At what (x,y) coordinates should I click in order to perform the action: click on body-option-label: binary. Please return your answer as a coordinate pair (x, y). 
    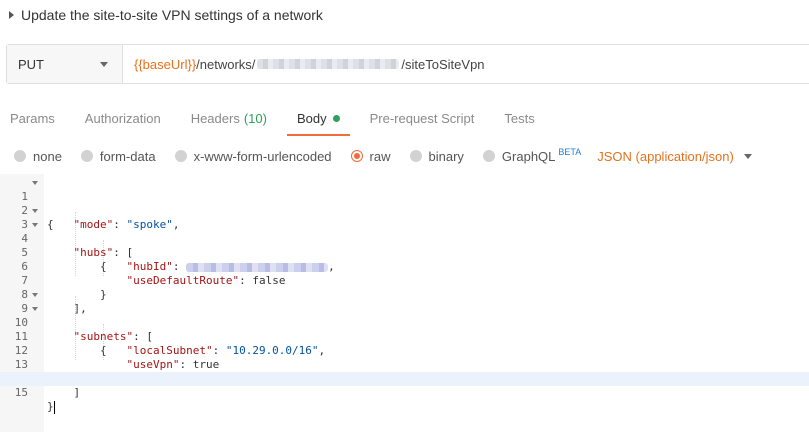
    Looking at the image, I should click on (446, 156).